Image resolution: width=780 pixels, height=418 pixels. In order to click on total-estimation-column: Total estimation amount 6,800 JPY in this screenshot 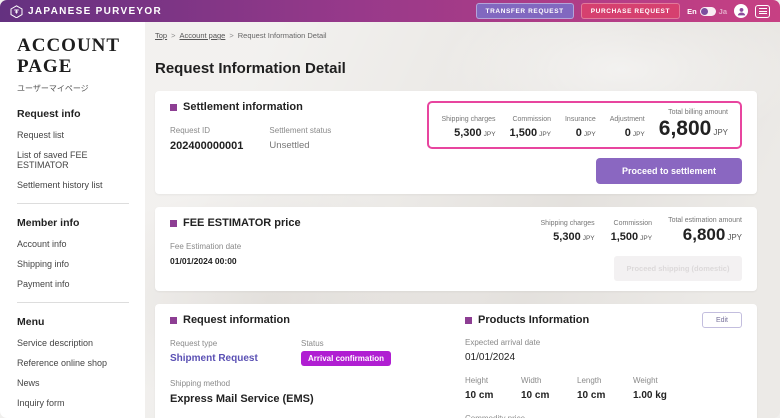, I will do `click(705, 230)`.